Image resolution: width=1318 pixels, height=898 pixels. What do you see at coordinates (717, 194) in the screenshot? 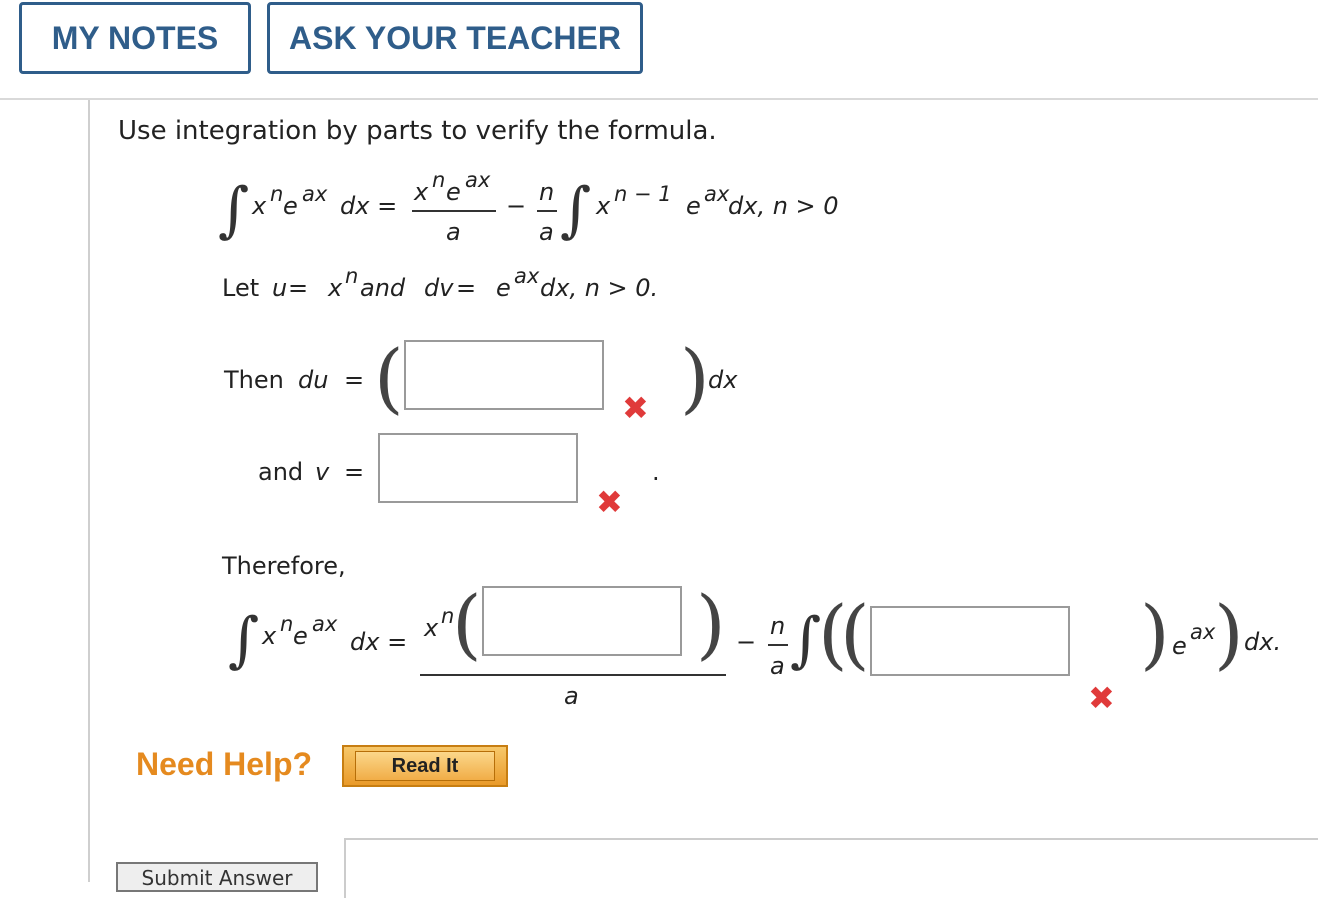
I see `rhs-ax: ax` at bounding box center [717, 194].